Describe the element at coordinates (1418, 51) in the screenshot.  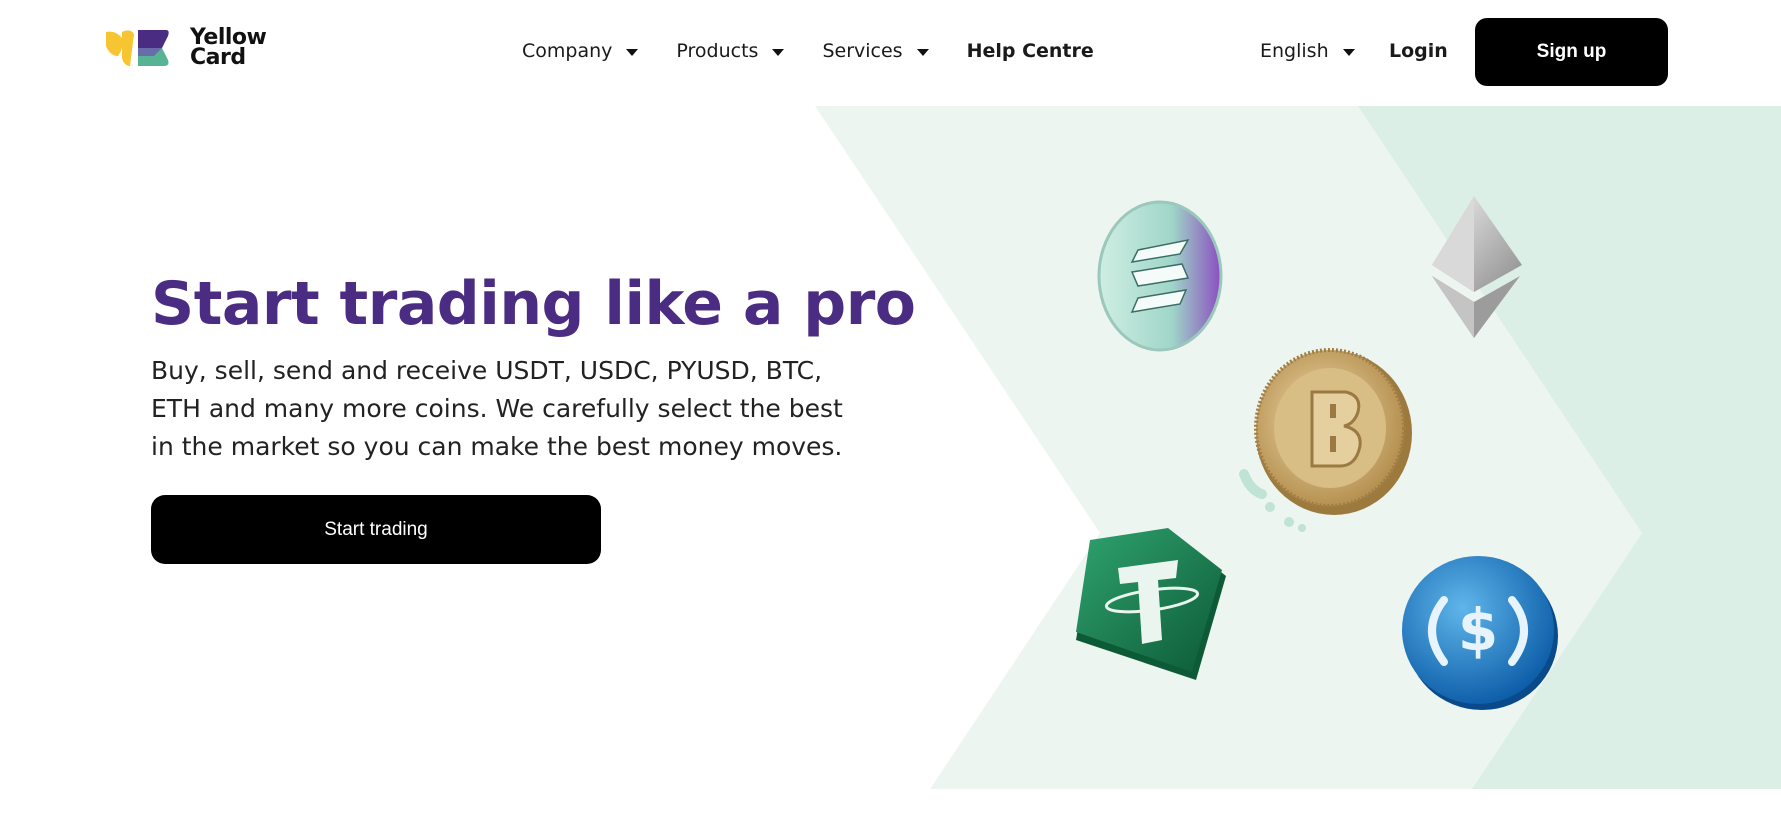
I see `login-link: Login` at that location.